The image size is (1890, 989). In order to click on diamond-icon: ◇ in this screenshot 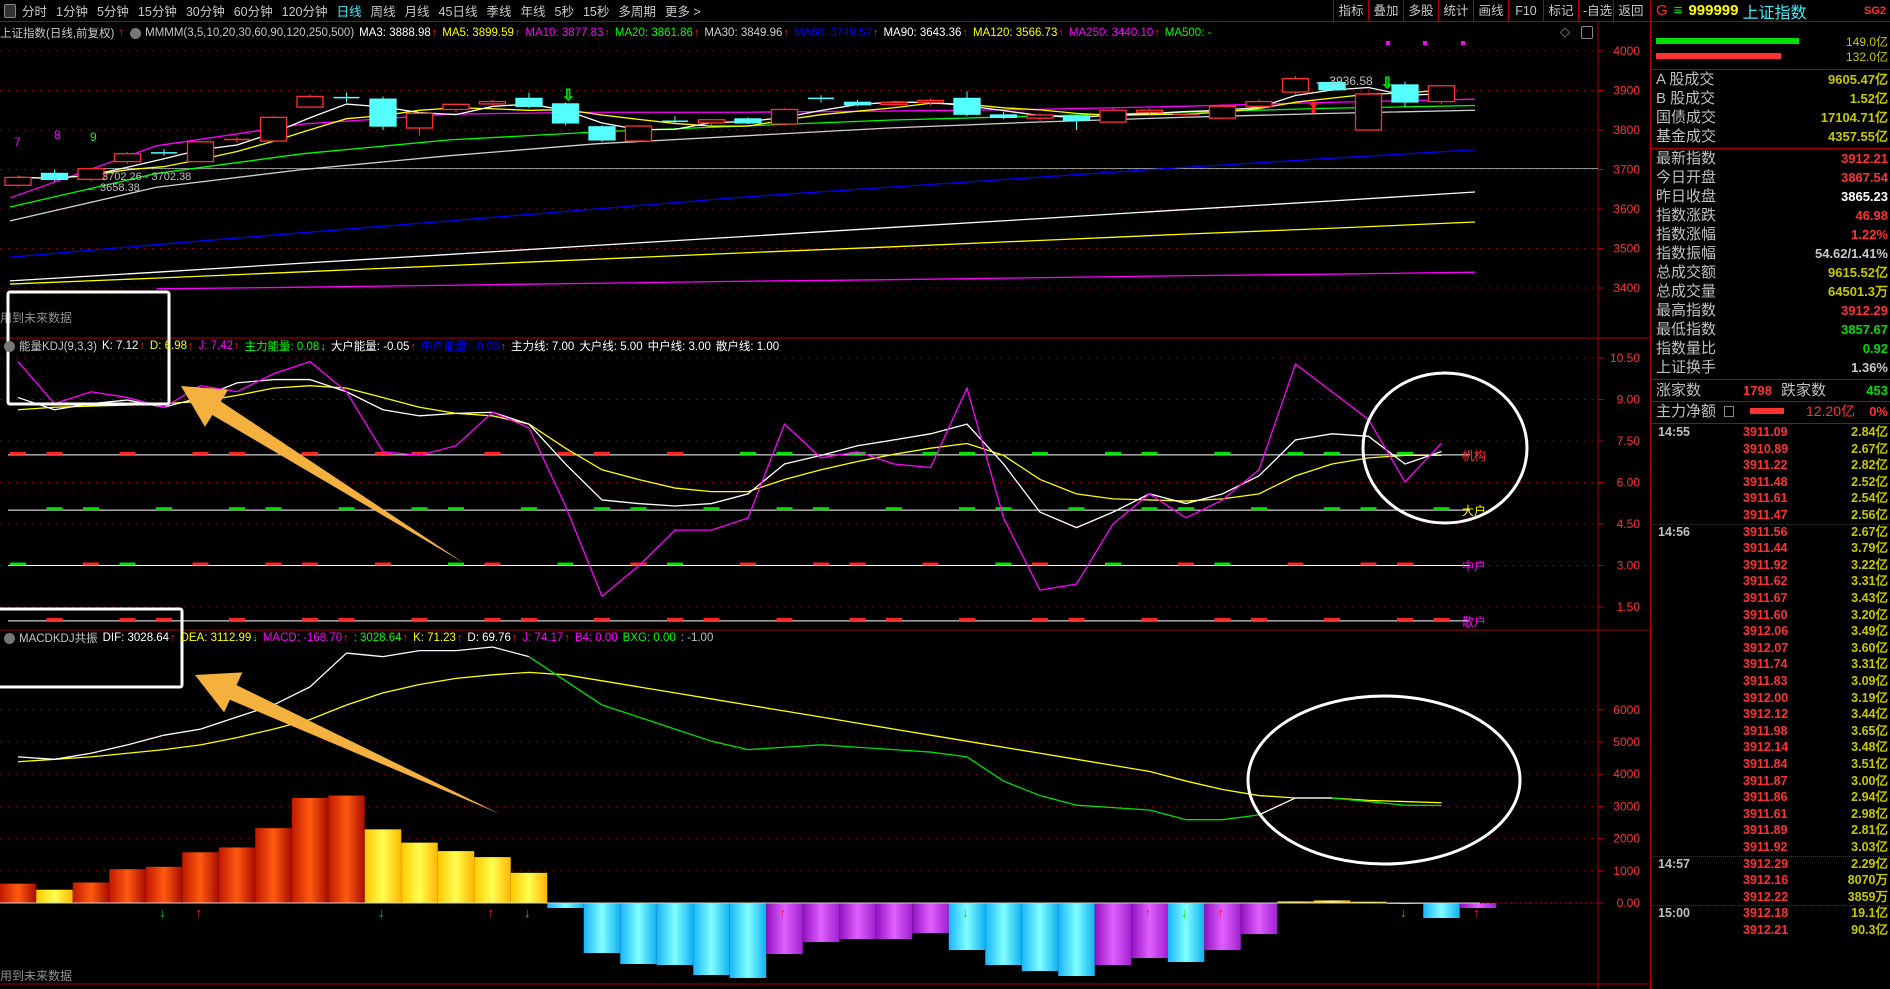, I will do `click(1565, 32)`.